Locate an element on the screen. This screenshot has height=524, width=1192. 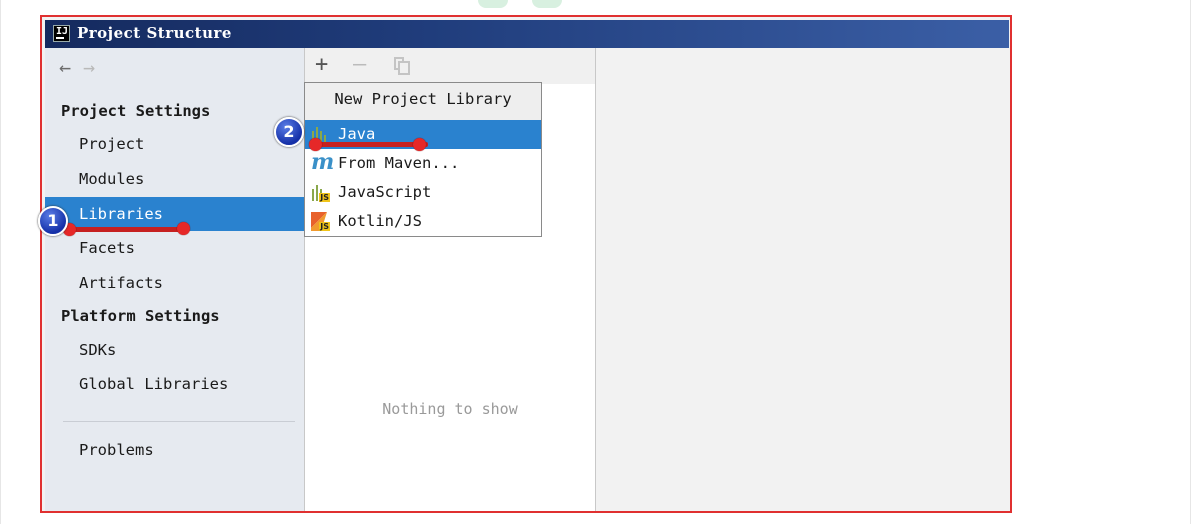
page-border-left is located at coordinates (0, 262).